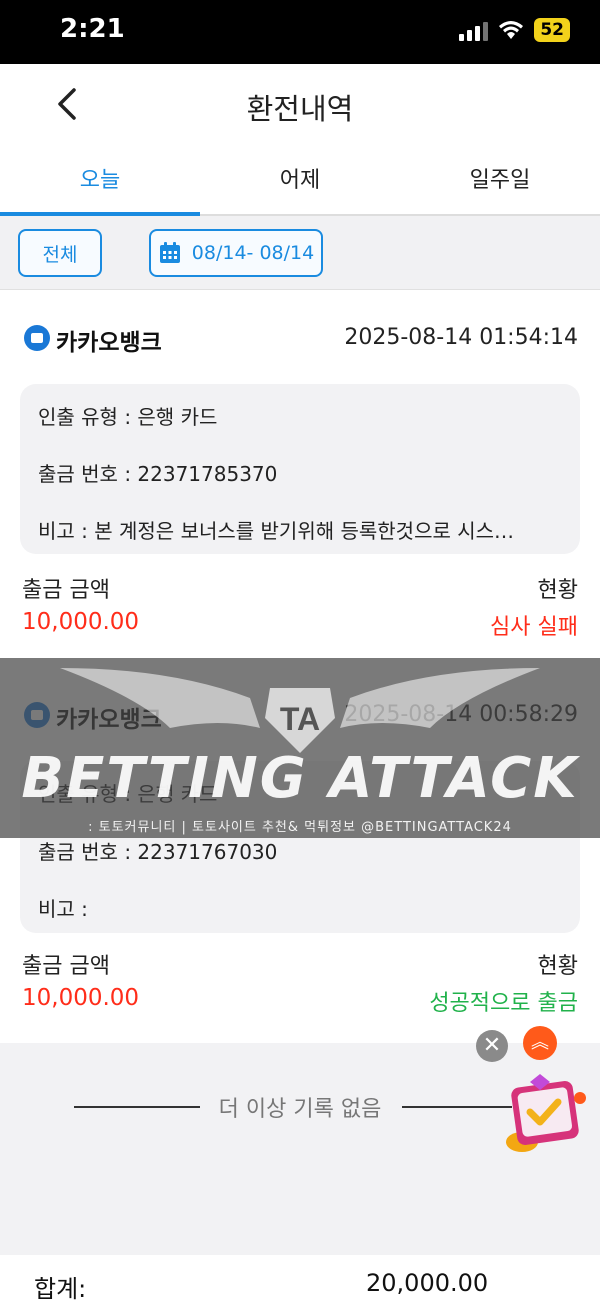 This screenshot has height=1304, width=600. I want to click on footer-total: 합계: 20,000.00, so click(300, 1279).